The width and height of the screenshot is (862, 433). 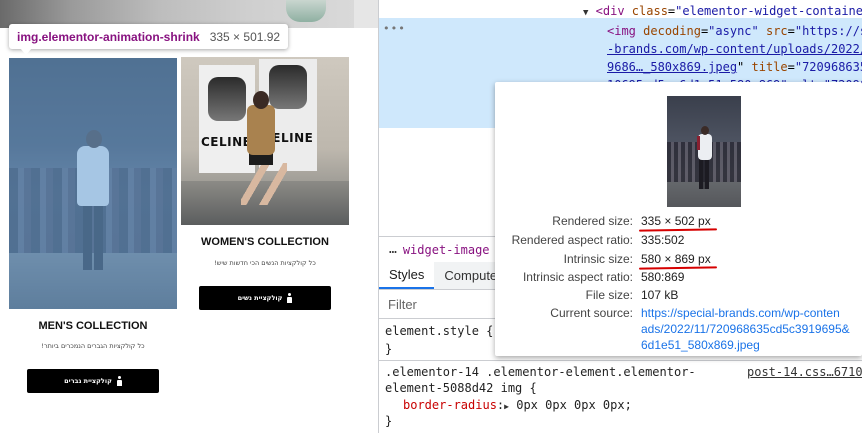 I want to click on men-collection-subtitle: כל קולקציות הגברים הנמכרים ביותר!, so click(x=93, y=346).